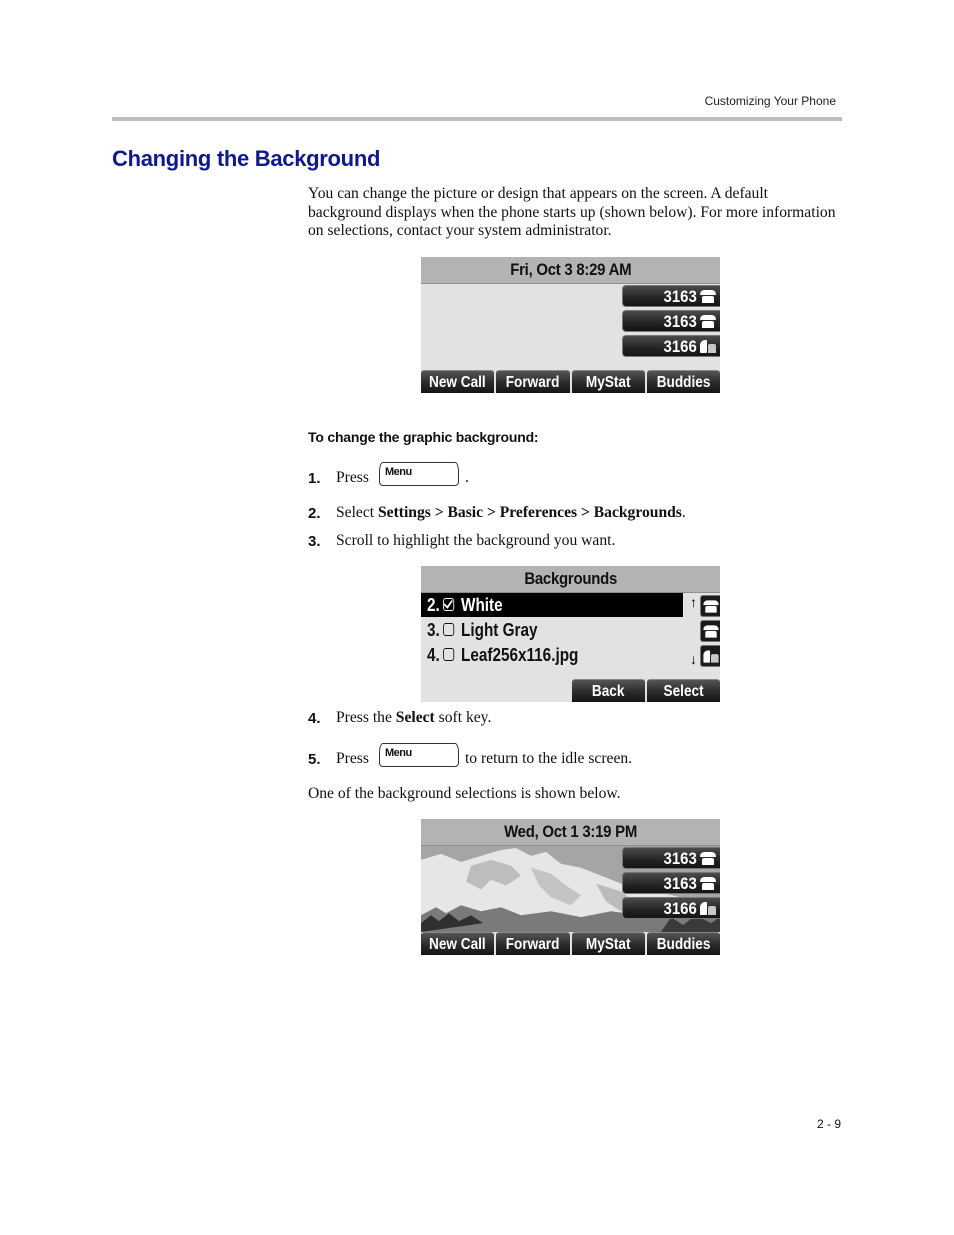 The image size is (954, 1235). I want to click on datetime: Fri, Oct 3 8:29 AM, so click(570, 269).